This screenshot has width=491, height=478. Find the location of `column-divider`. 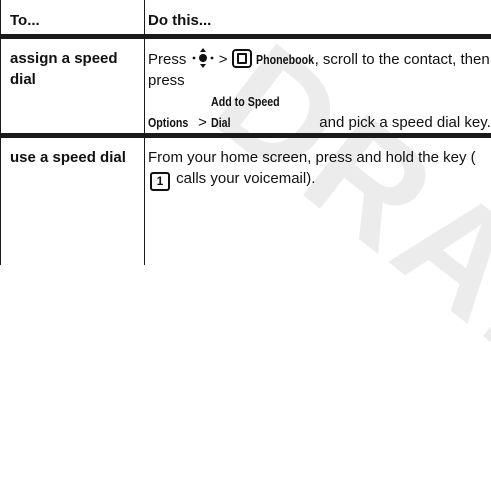

column-divider is located at coordinates (144, 132).